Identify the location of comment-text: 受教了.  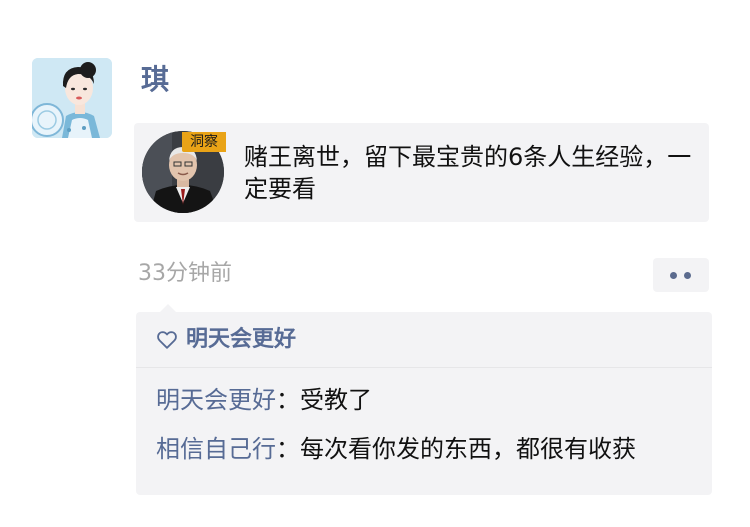
(336, 400).